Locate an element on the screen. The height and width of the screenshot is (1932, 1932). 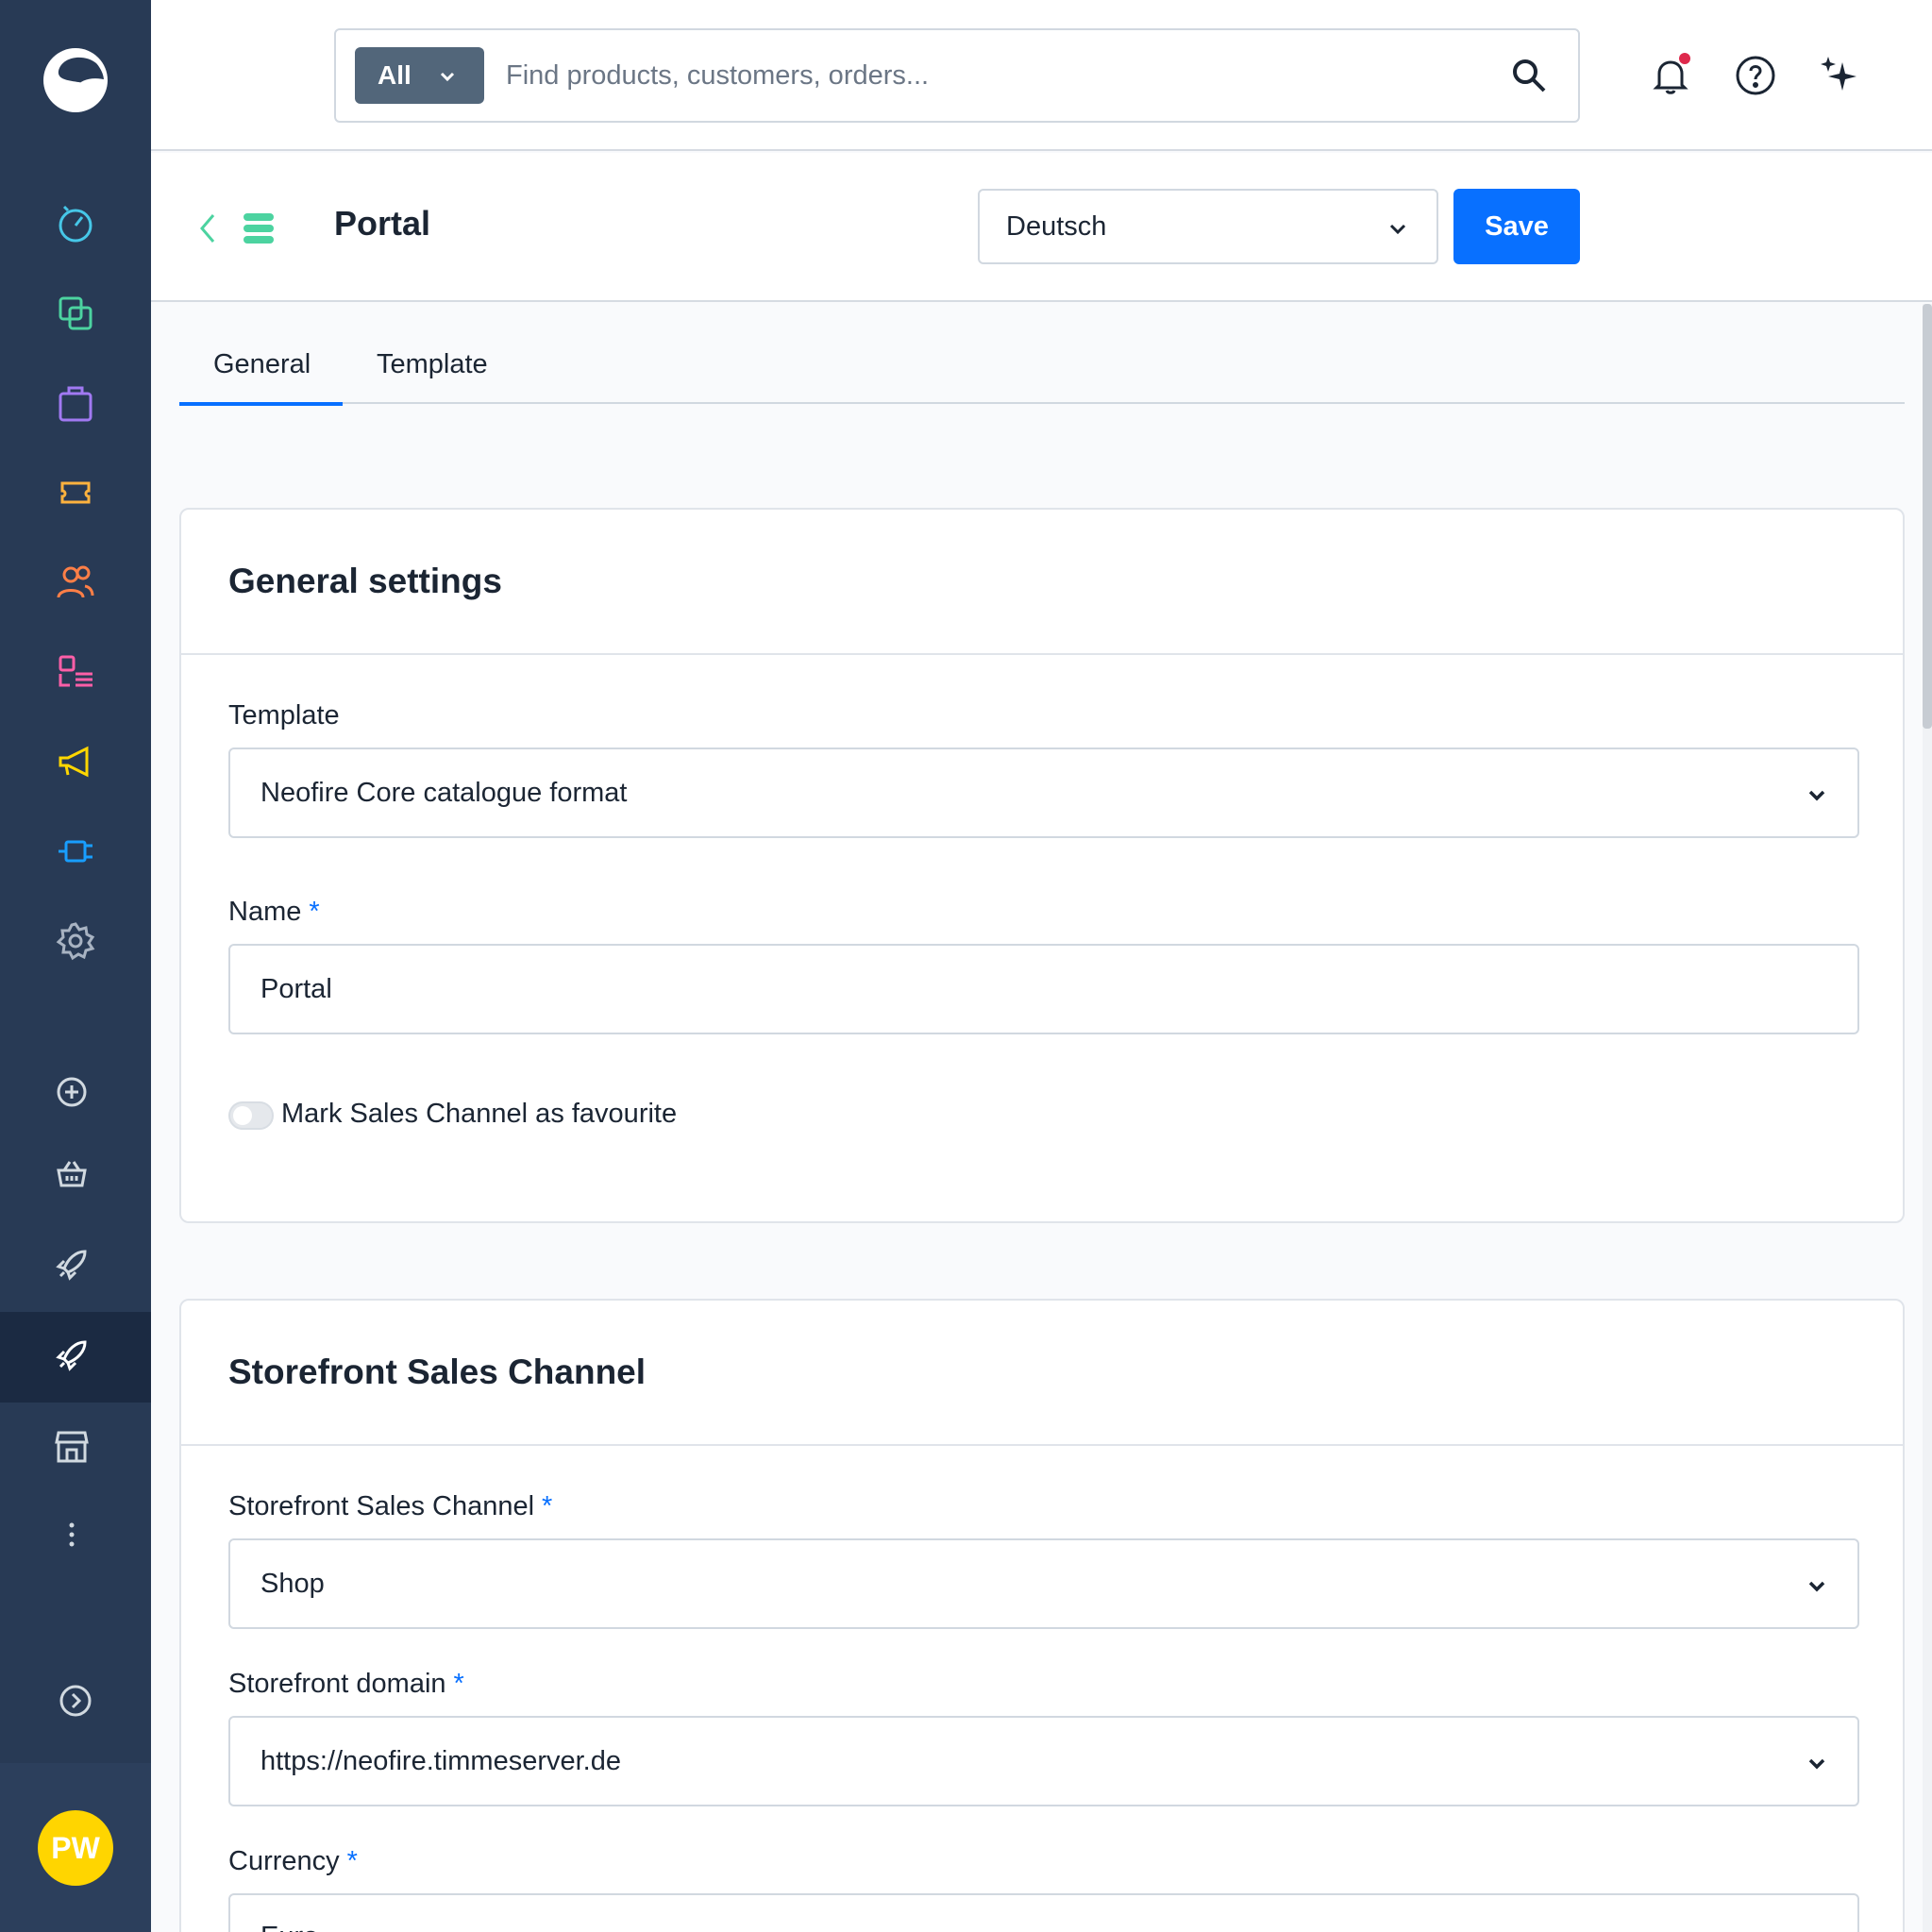
scrollbar-thumb is located at coordinates (1927, 516).